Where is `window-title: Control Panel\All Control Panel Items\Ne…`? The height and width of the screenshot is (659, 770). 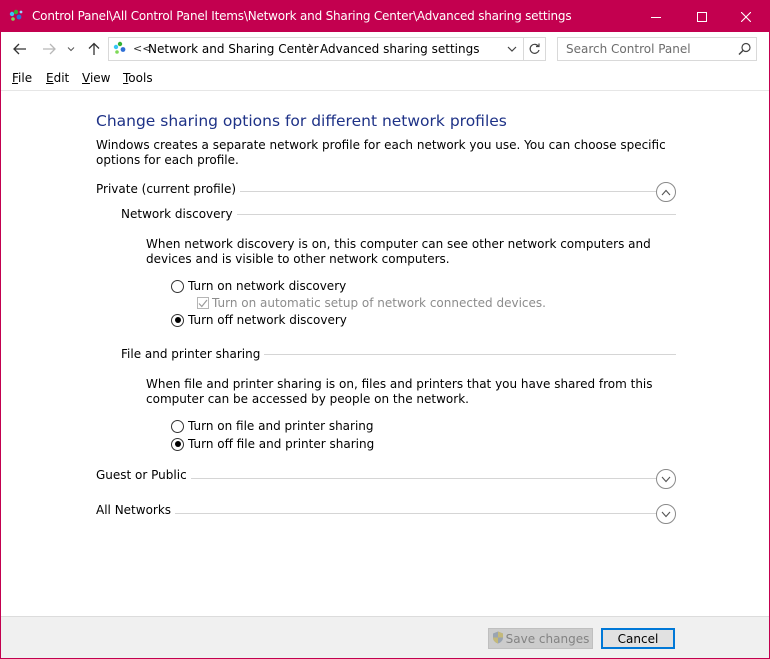
window-title: Control Panel\All Control Panel Items\Ne… is located at coordinates (302, 16).